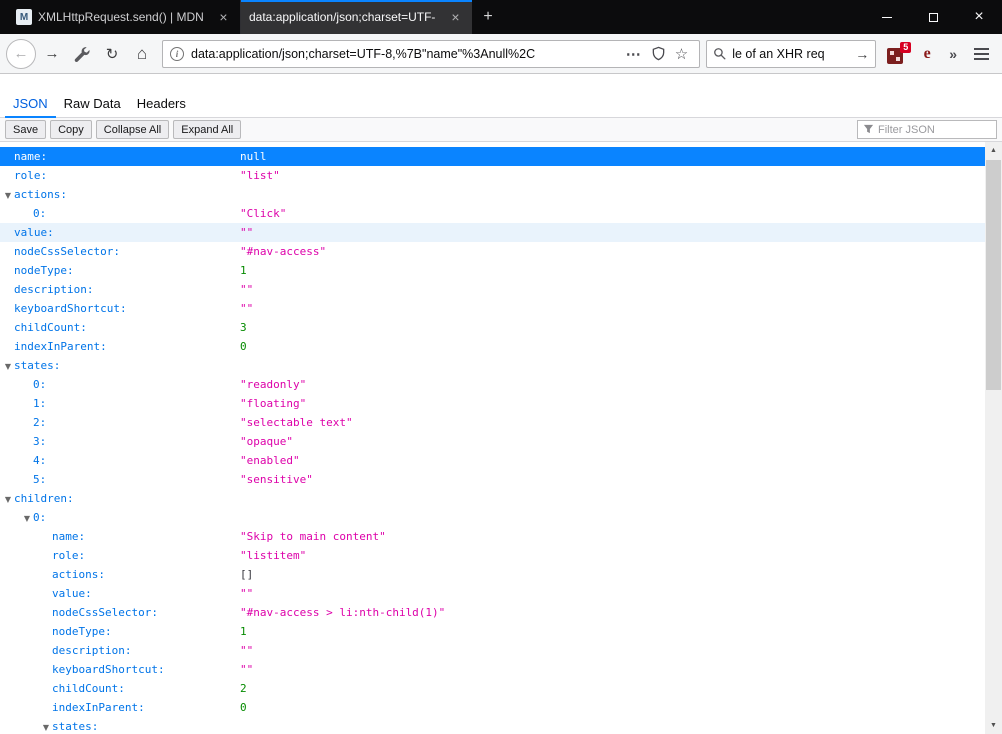 The height and width of the screenshot is (734, 1002). I want to click on collapse-all-button: Collapse All, so click(132, 129).